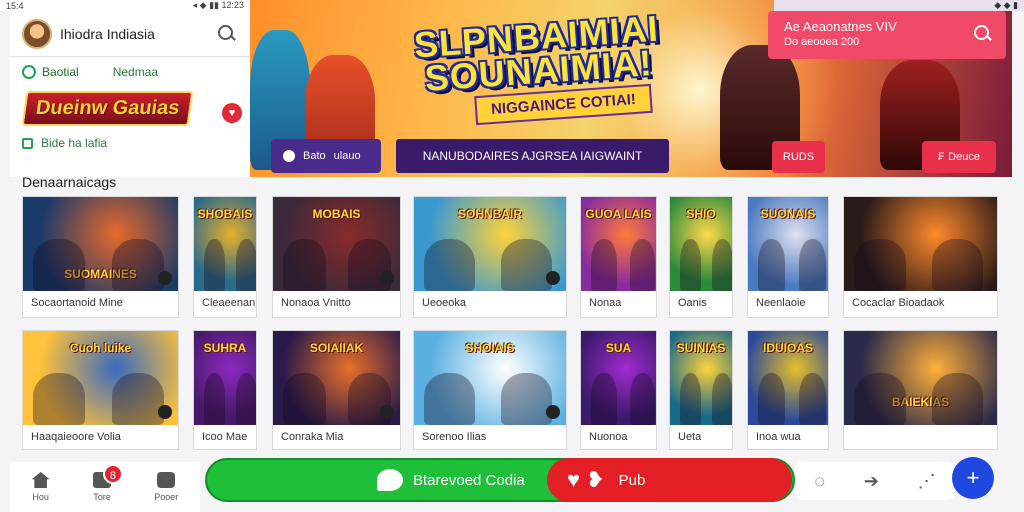 This screenshot has width=1024, height=512. What do you see at coordinates (166, 487) in the screenshot?
I see `nav-camera: Pooer` at bounding box center [166, 487].